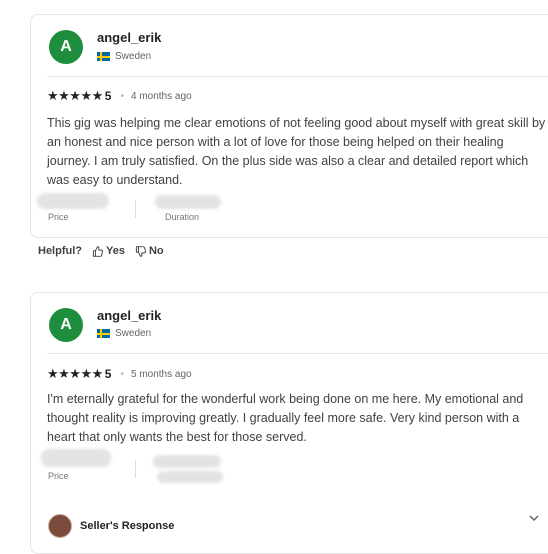 The height and width of the screenshot is (554, 548). I want to click on seller-response-label: Seller's Response, so click(127, 526).